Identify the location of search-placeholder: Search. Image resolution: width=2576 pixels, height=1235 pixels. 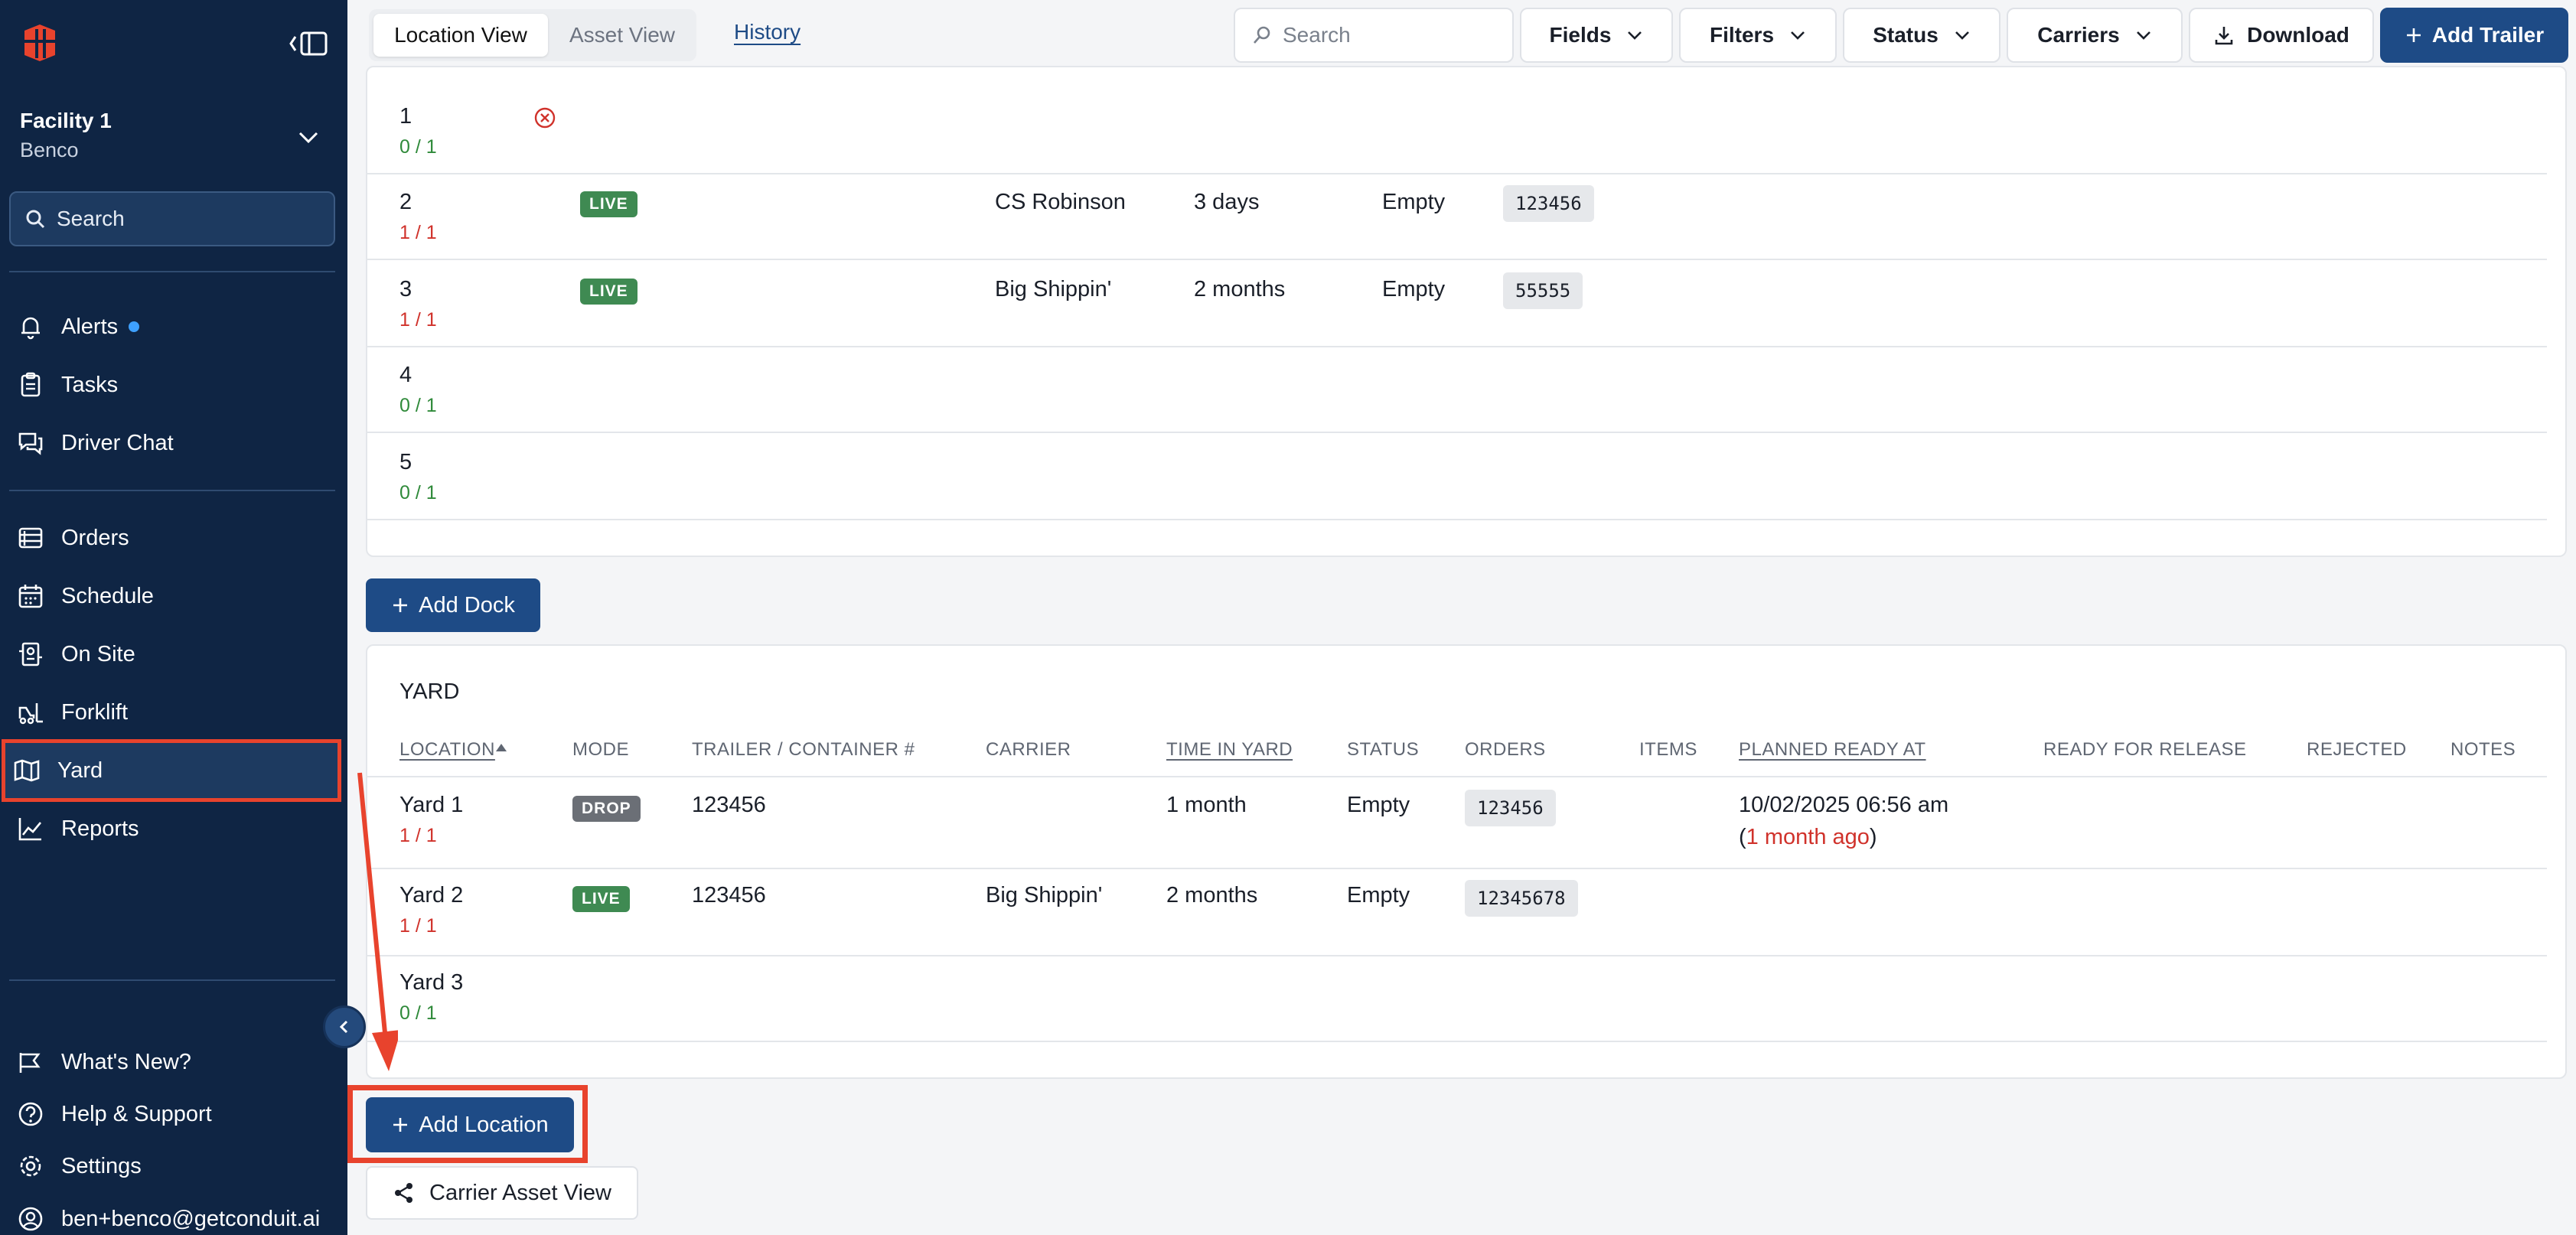
(1317, 35).